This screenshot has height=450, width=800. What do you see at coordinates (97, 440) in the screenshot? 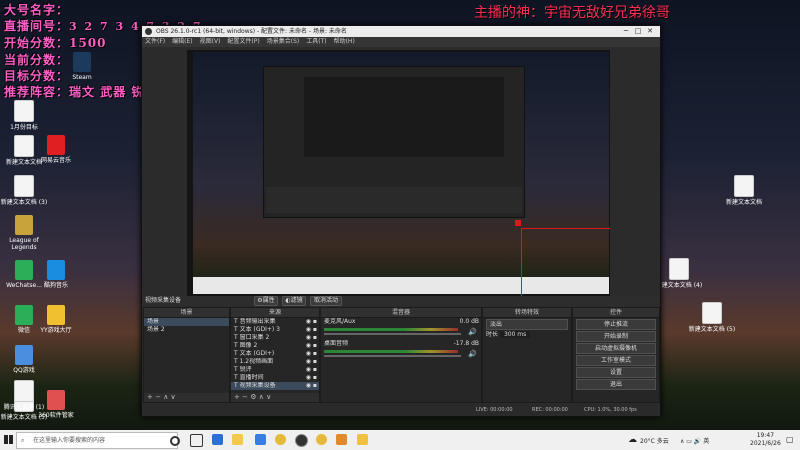
I see `search-input: ⌕ 在这里输入你要搜索的内容` at bounding box center [97, 440].